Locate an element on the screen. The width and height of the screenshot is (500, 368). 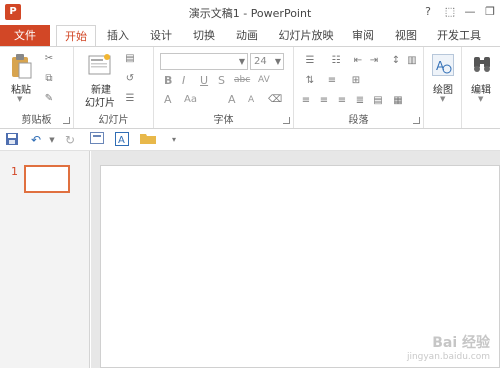
new-slide-label-2: 幻灯片 is located at coordinates (100, 101).